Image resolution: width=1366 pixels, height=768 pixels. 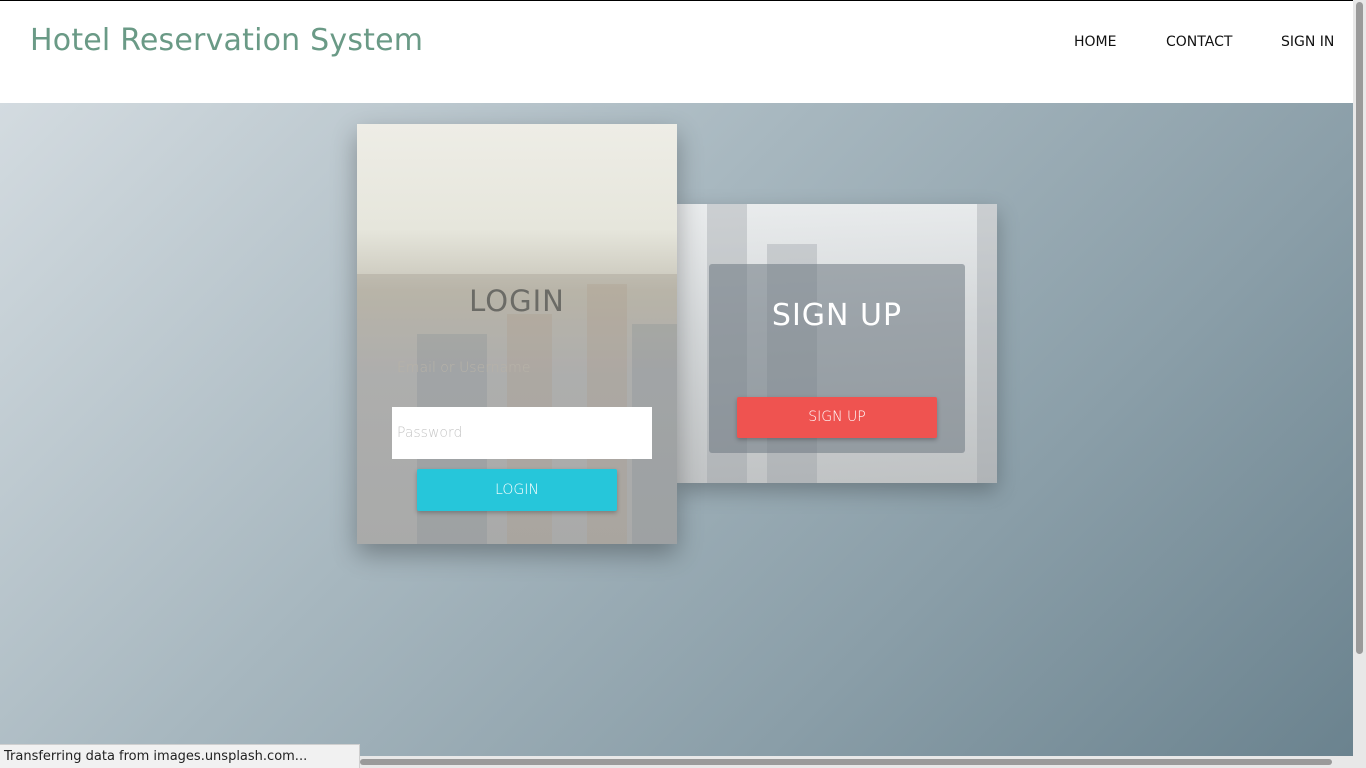 I want to click on signup-card: SIGN UP SIGN UP, so click(x=837, y=343).